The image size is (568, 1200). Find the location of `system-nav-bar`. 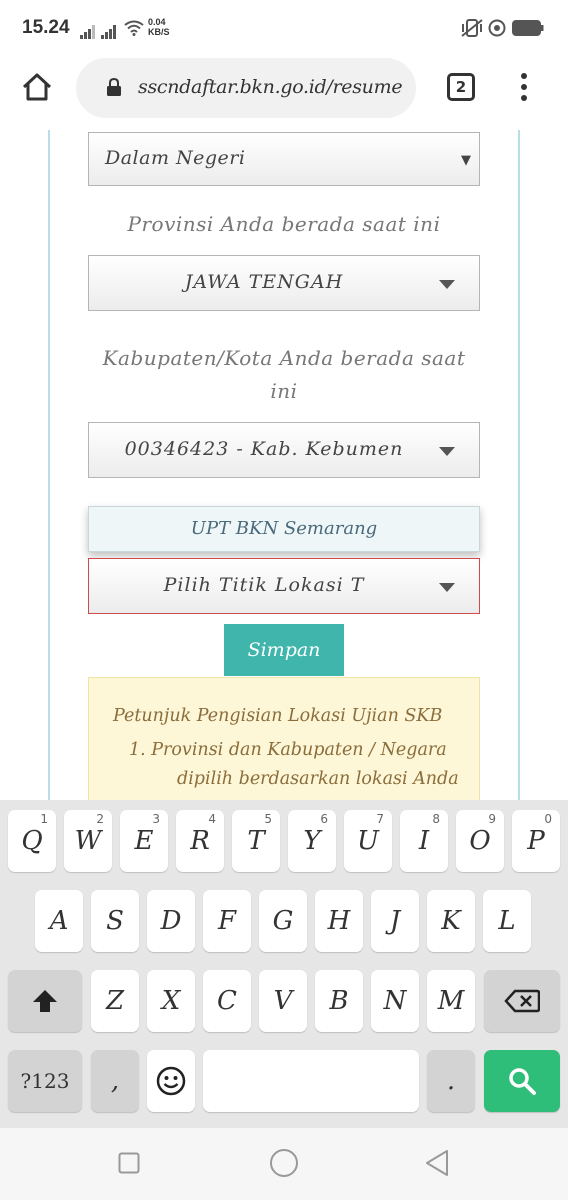

system-nav-bar is located at coordinates (284, 1164).